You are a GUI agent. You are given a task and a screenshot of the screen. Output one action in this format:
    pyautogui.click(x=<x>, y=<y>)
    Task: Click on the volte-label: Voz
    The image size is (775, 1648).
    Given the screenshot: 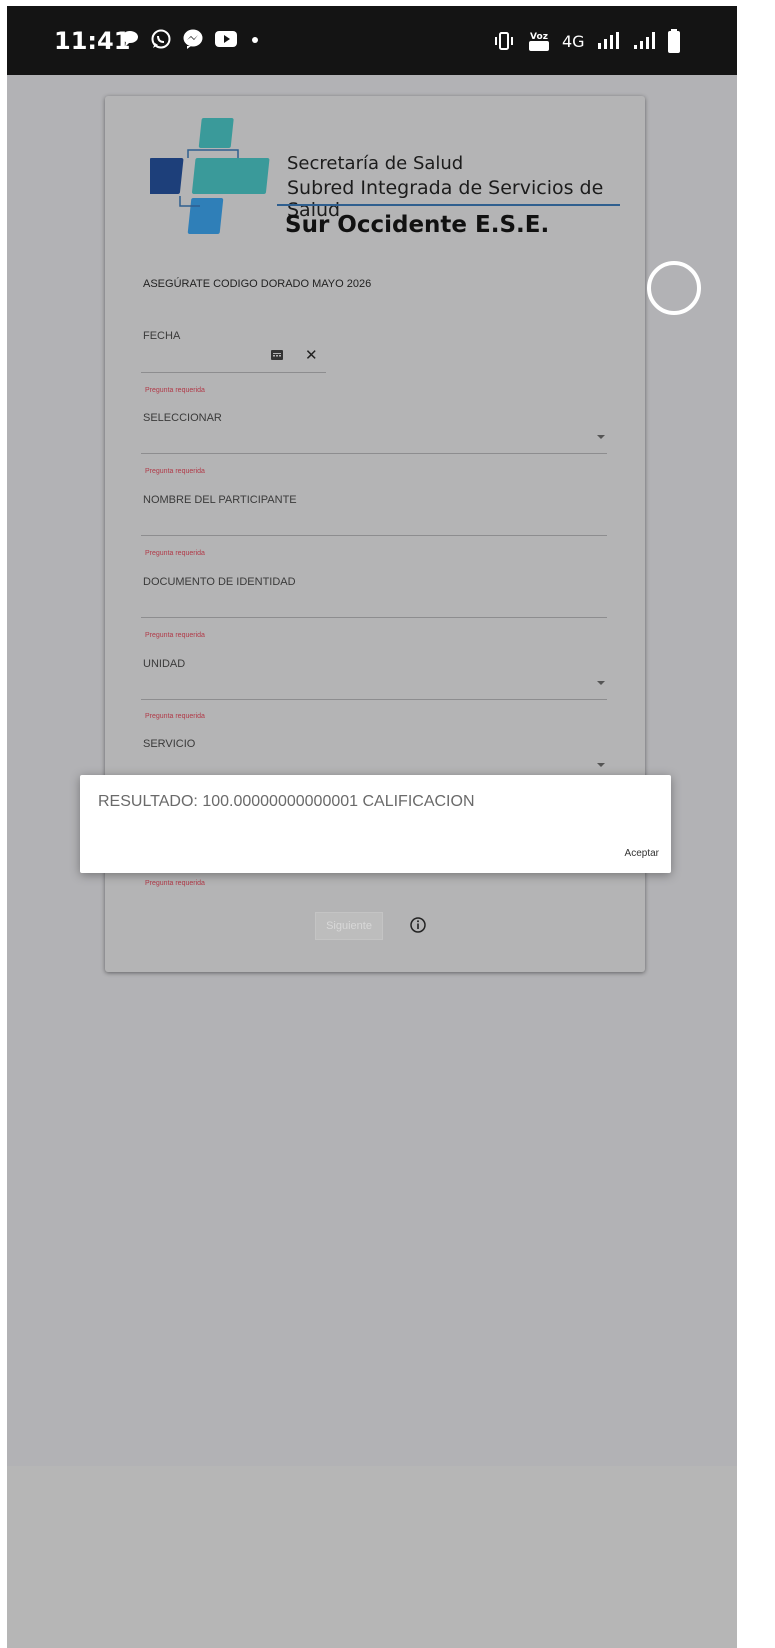 What is the action you would take?
    pyautogui.click(x=539, y=37)
    